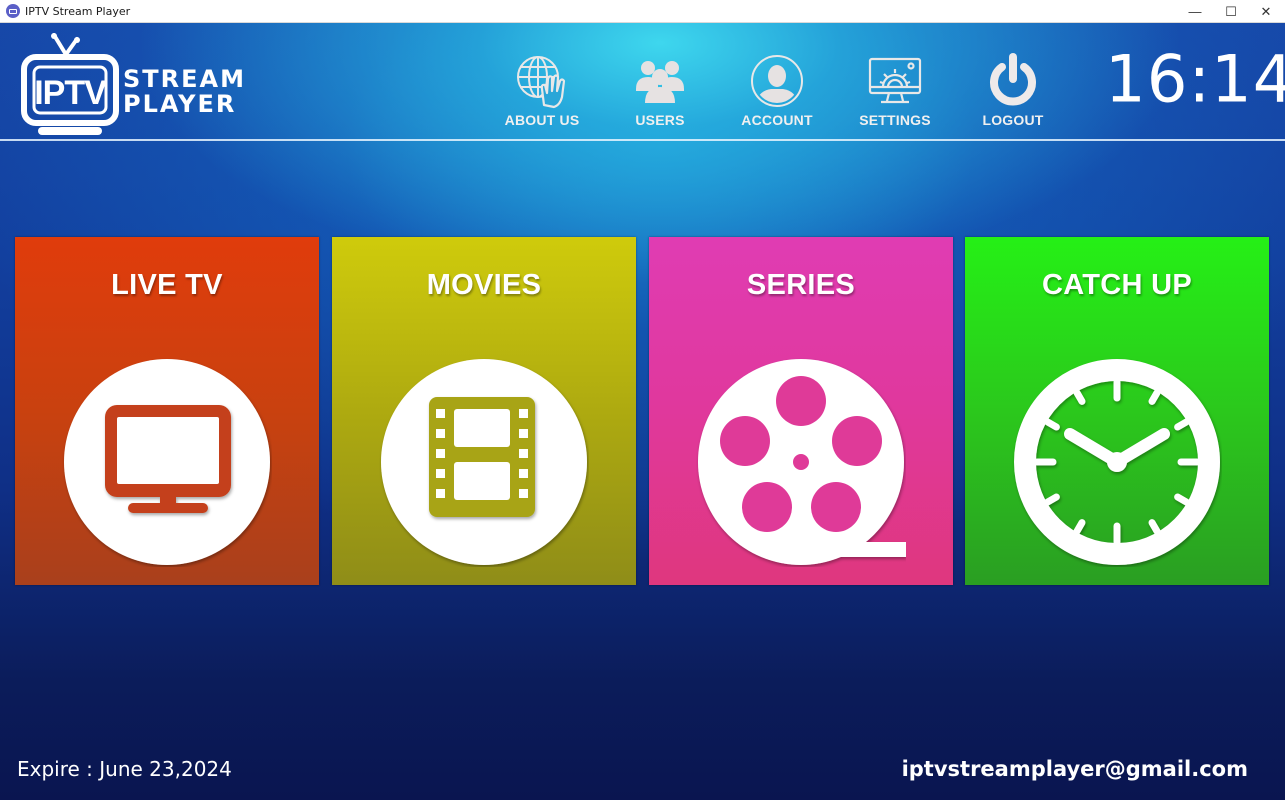 The width and height of the screenshot is (1285, 800). I want to click on nav-about-us: ABOUT US, so click(542, 90).